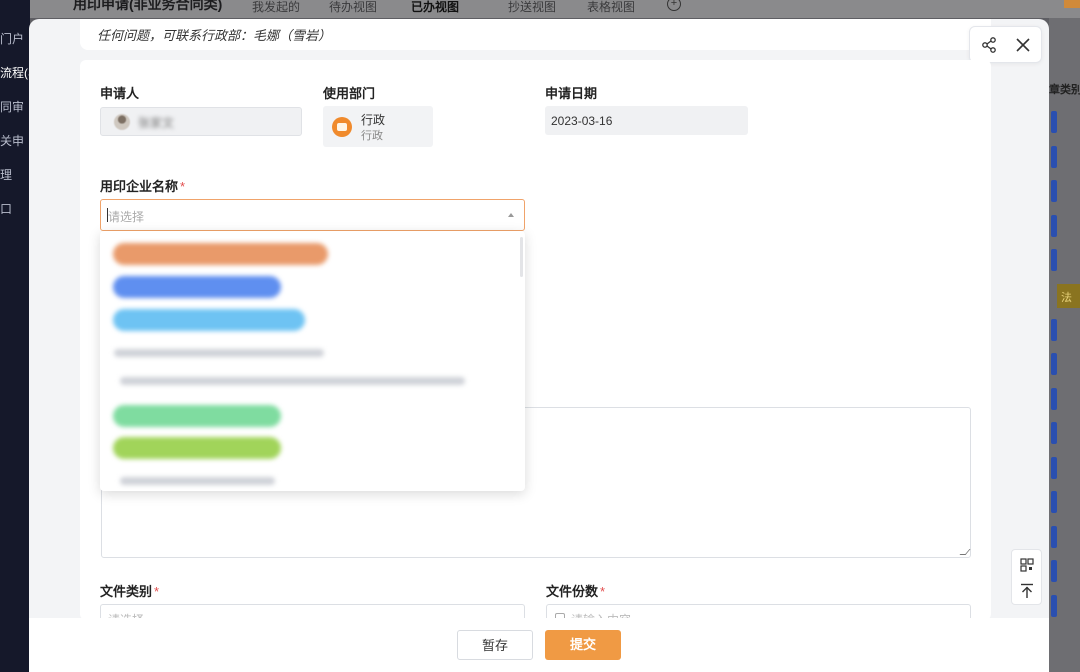 The image size is (1080, 672). Describe the element at coordinates (342, 127) in the screenshot. I see `department-icon` at that location.